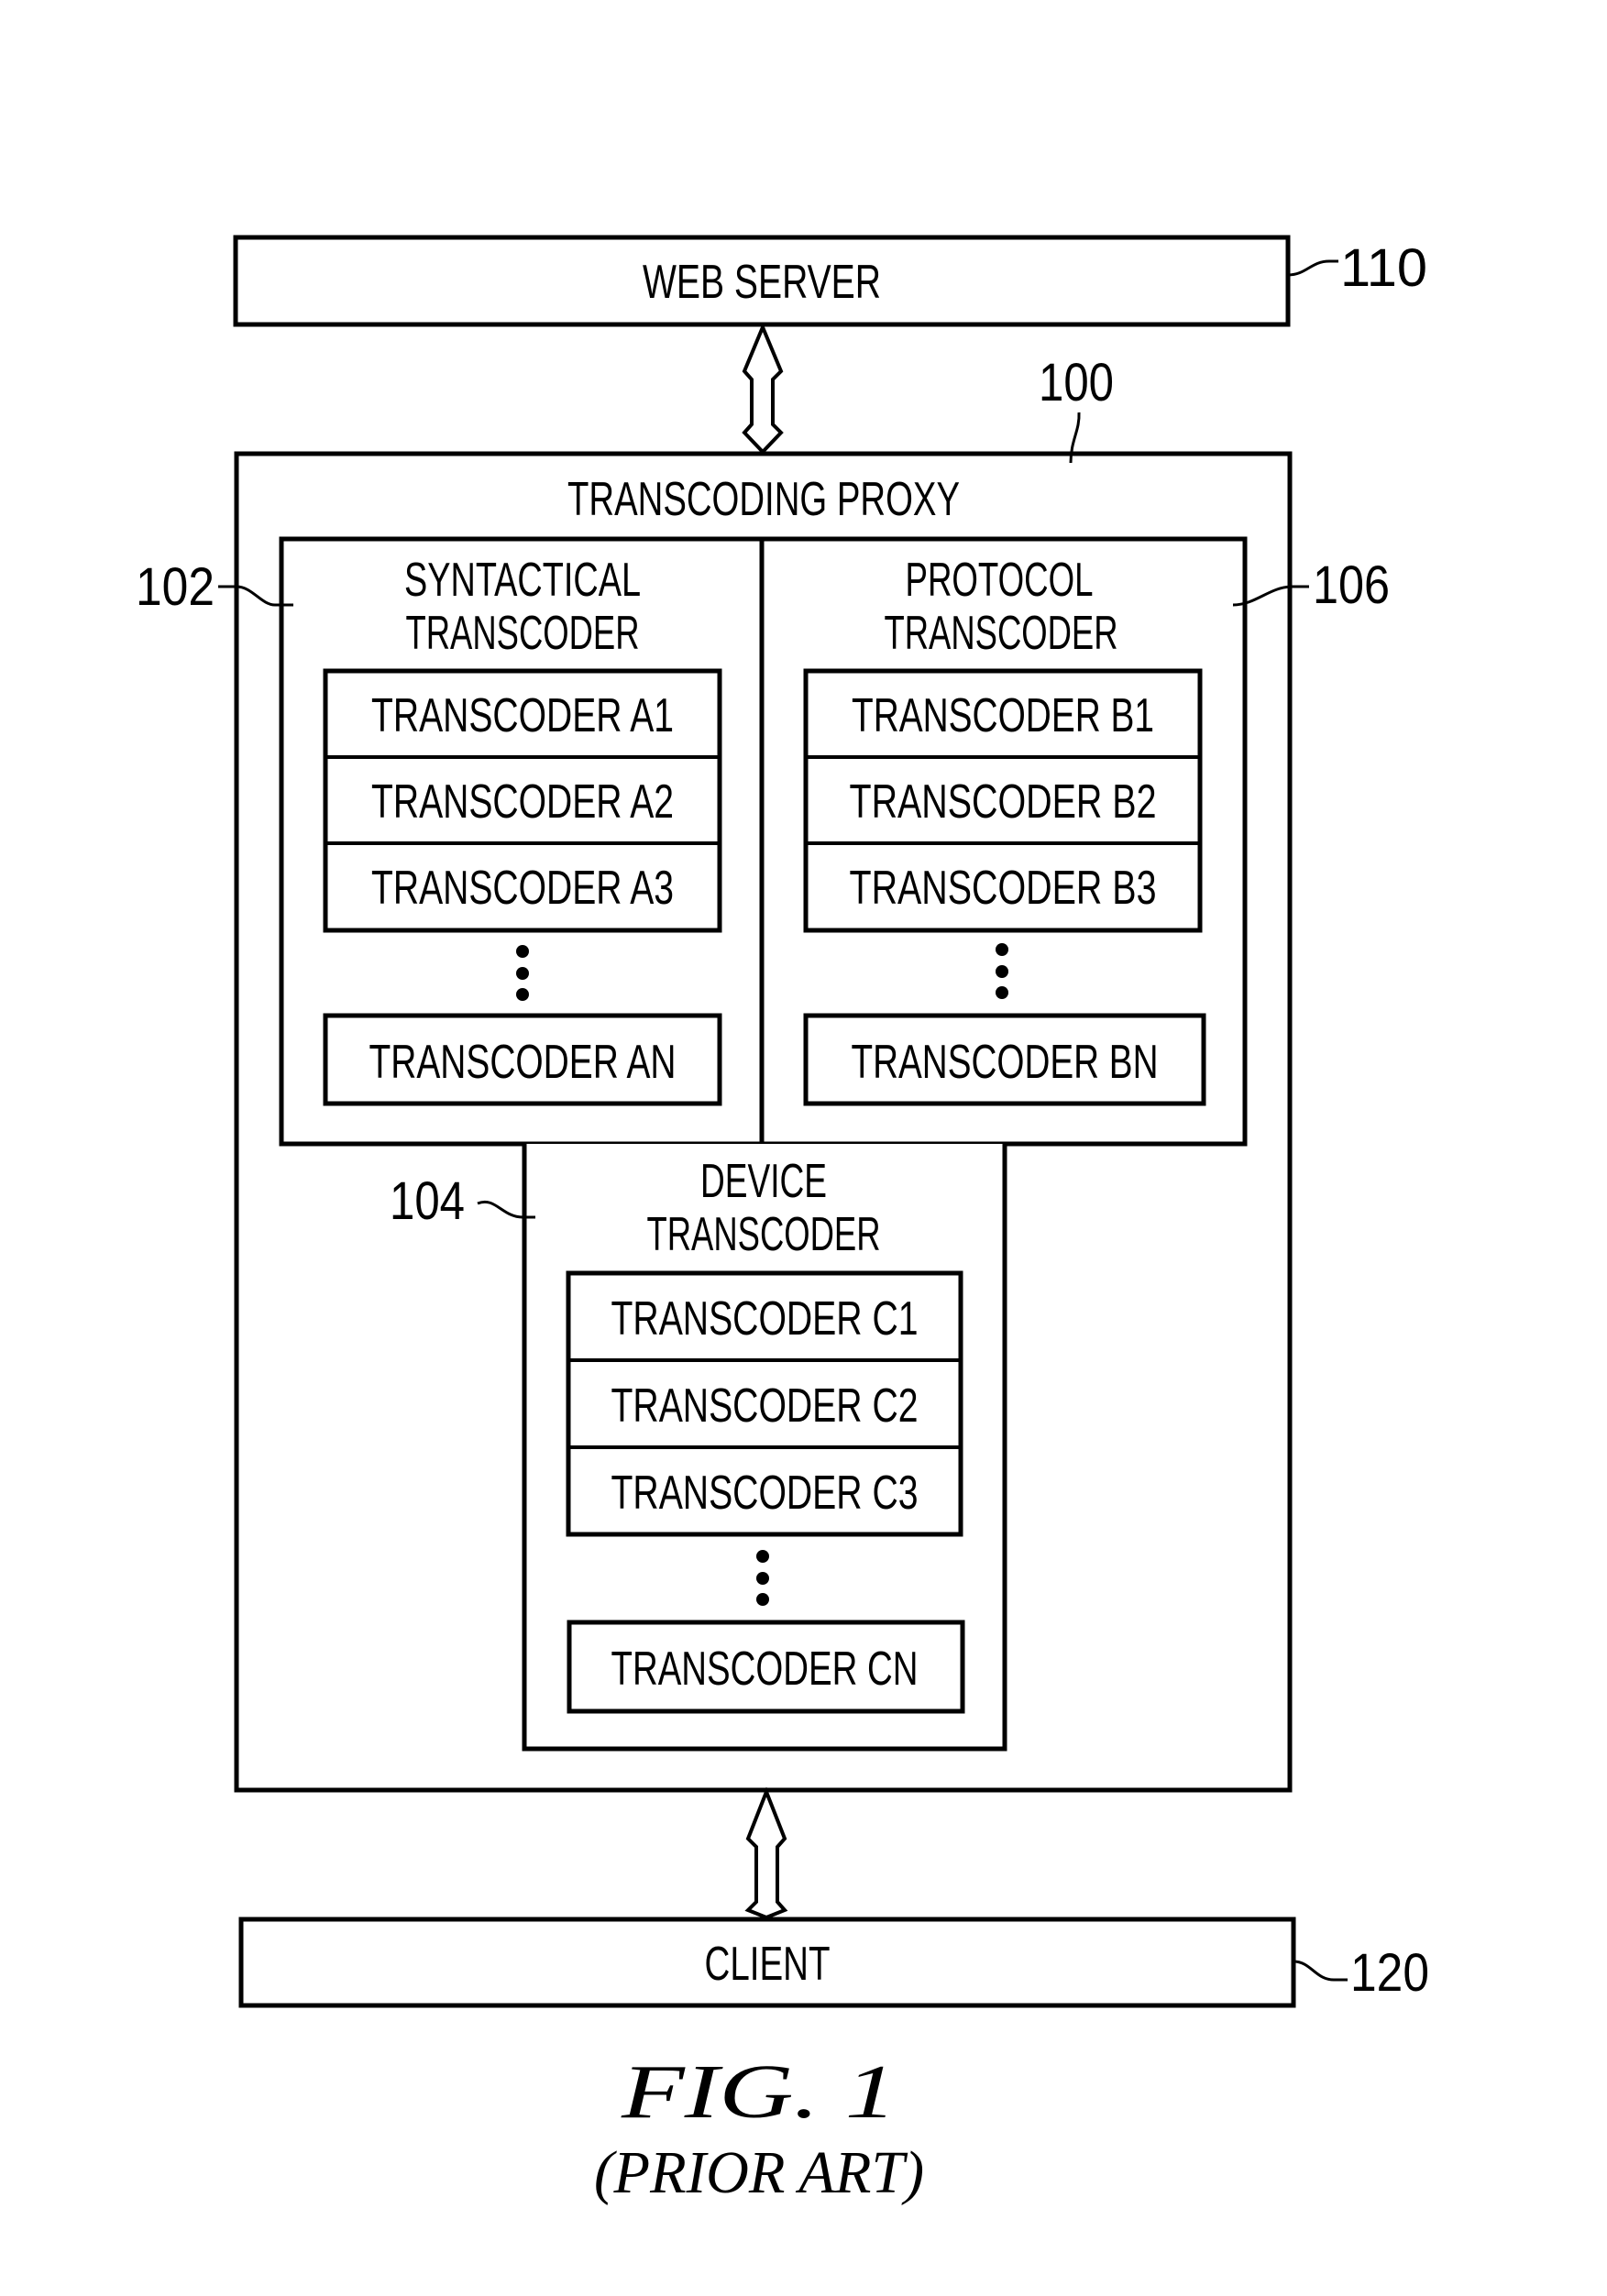 This screenshot has height=2296, width=1607. I want to click on proxy-label: TRANSCODING PROXY, so click(764, 499).